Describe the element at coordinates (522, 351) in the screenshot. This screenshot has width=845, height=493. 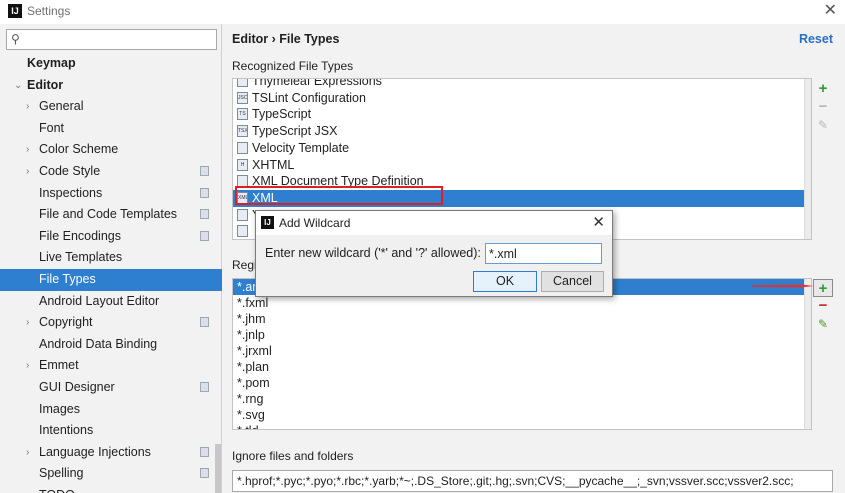
I see `pattern-row: *.jrxml` at that location.